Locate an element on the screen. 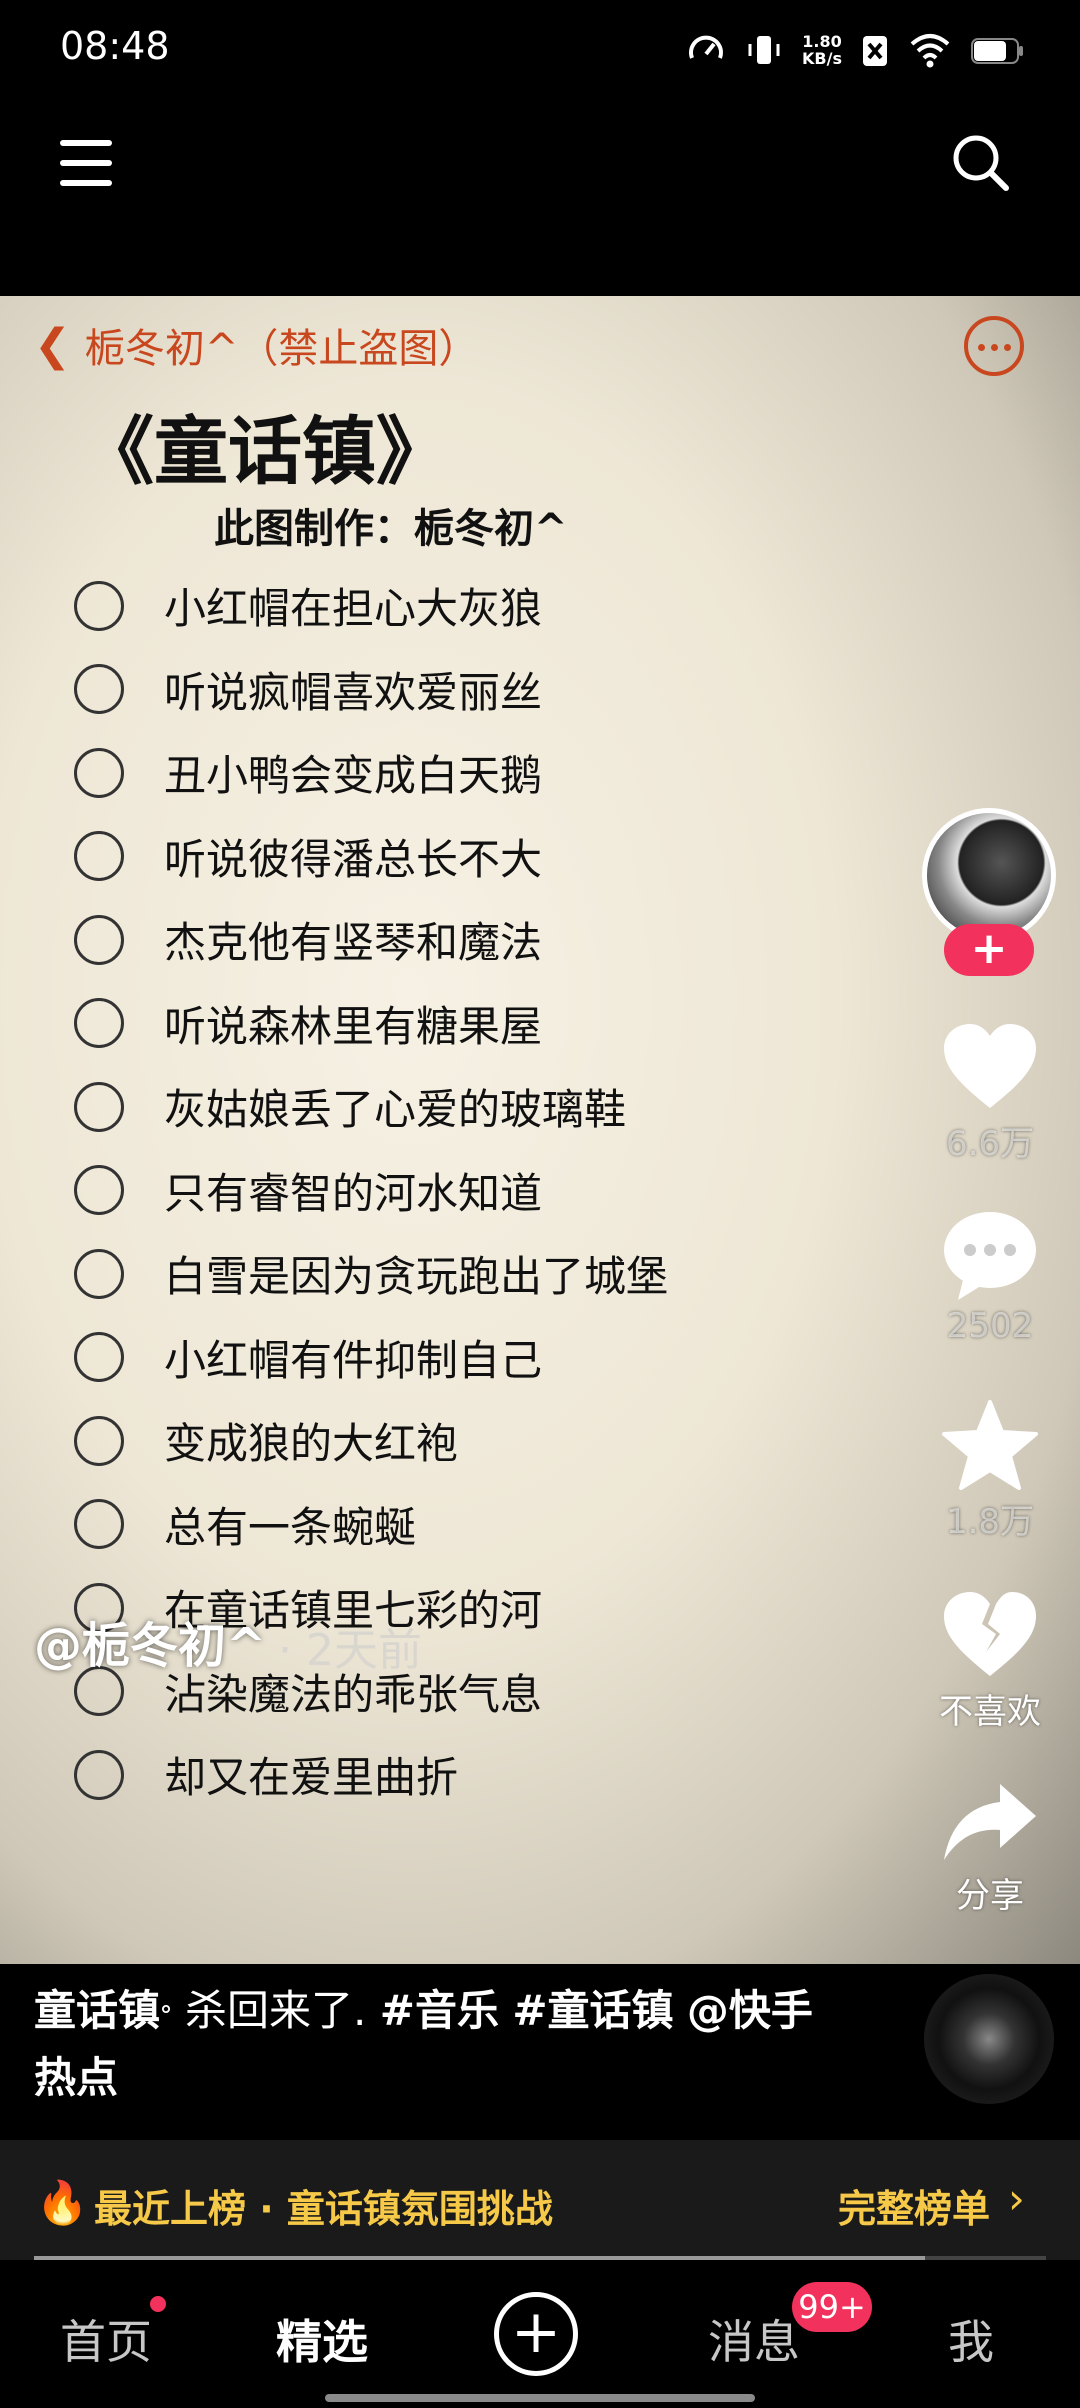 The image size is (1080, 2408). post-author: @栀冬初^ is located at coordinates (150, 1641).